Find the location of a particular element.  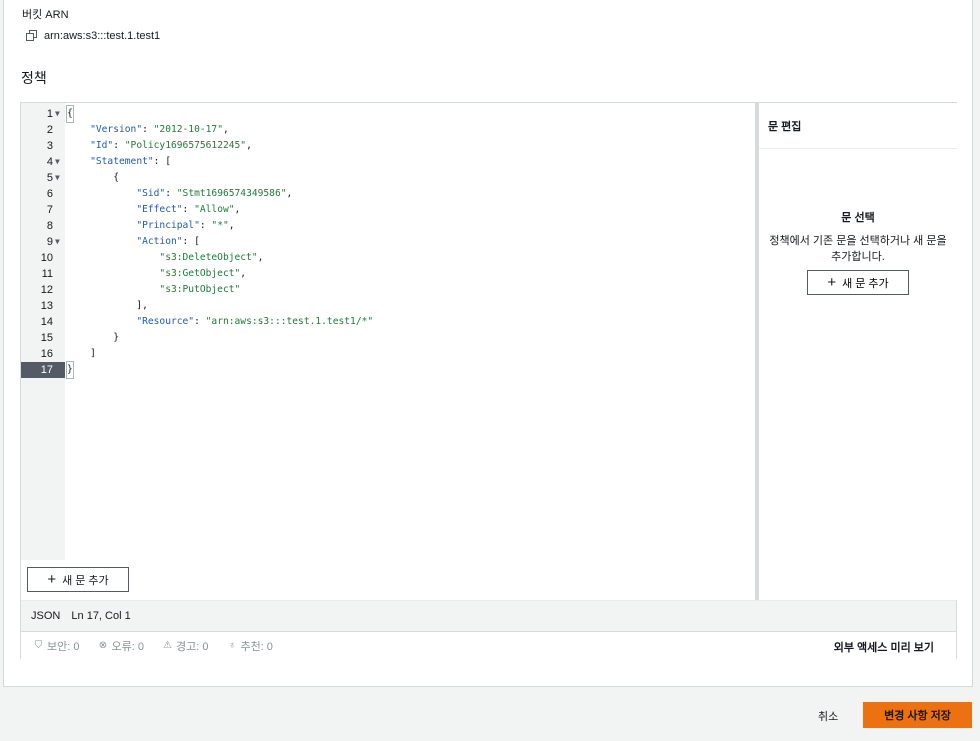

side-add-statement-button: + 새 문 추가 is located at coordinates (858, 282).